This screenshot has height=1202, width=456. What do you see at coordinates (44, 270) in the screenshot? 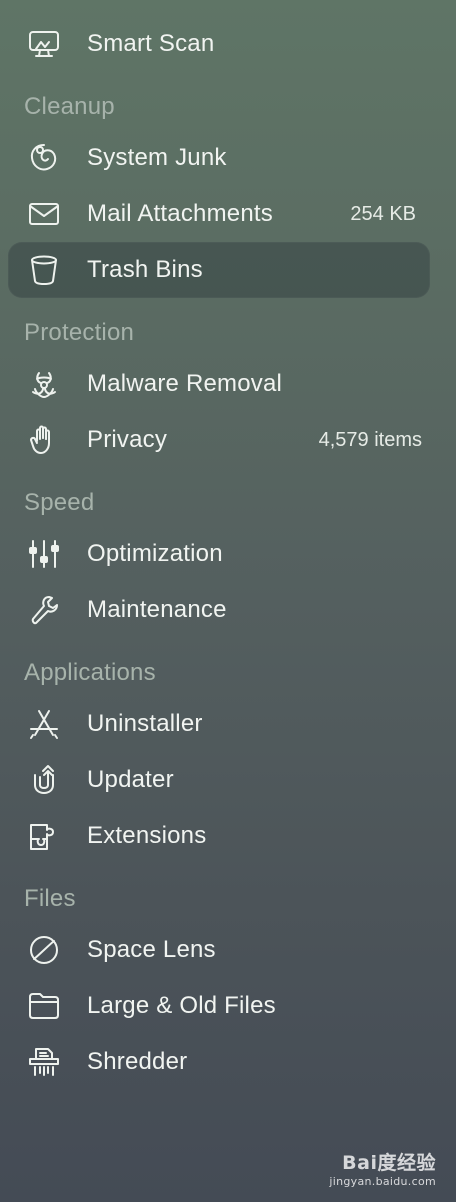
I see `trash-bin-icon` at bounding box center [44, 270].